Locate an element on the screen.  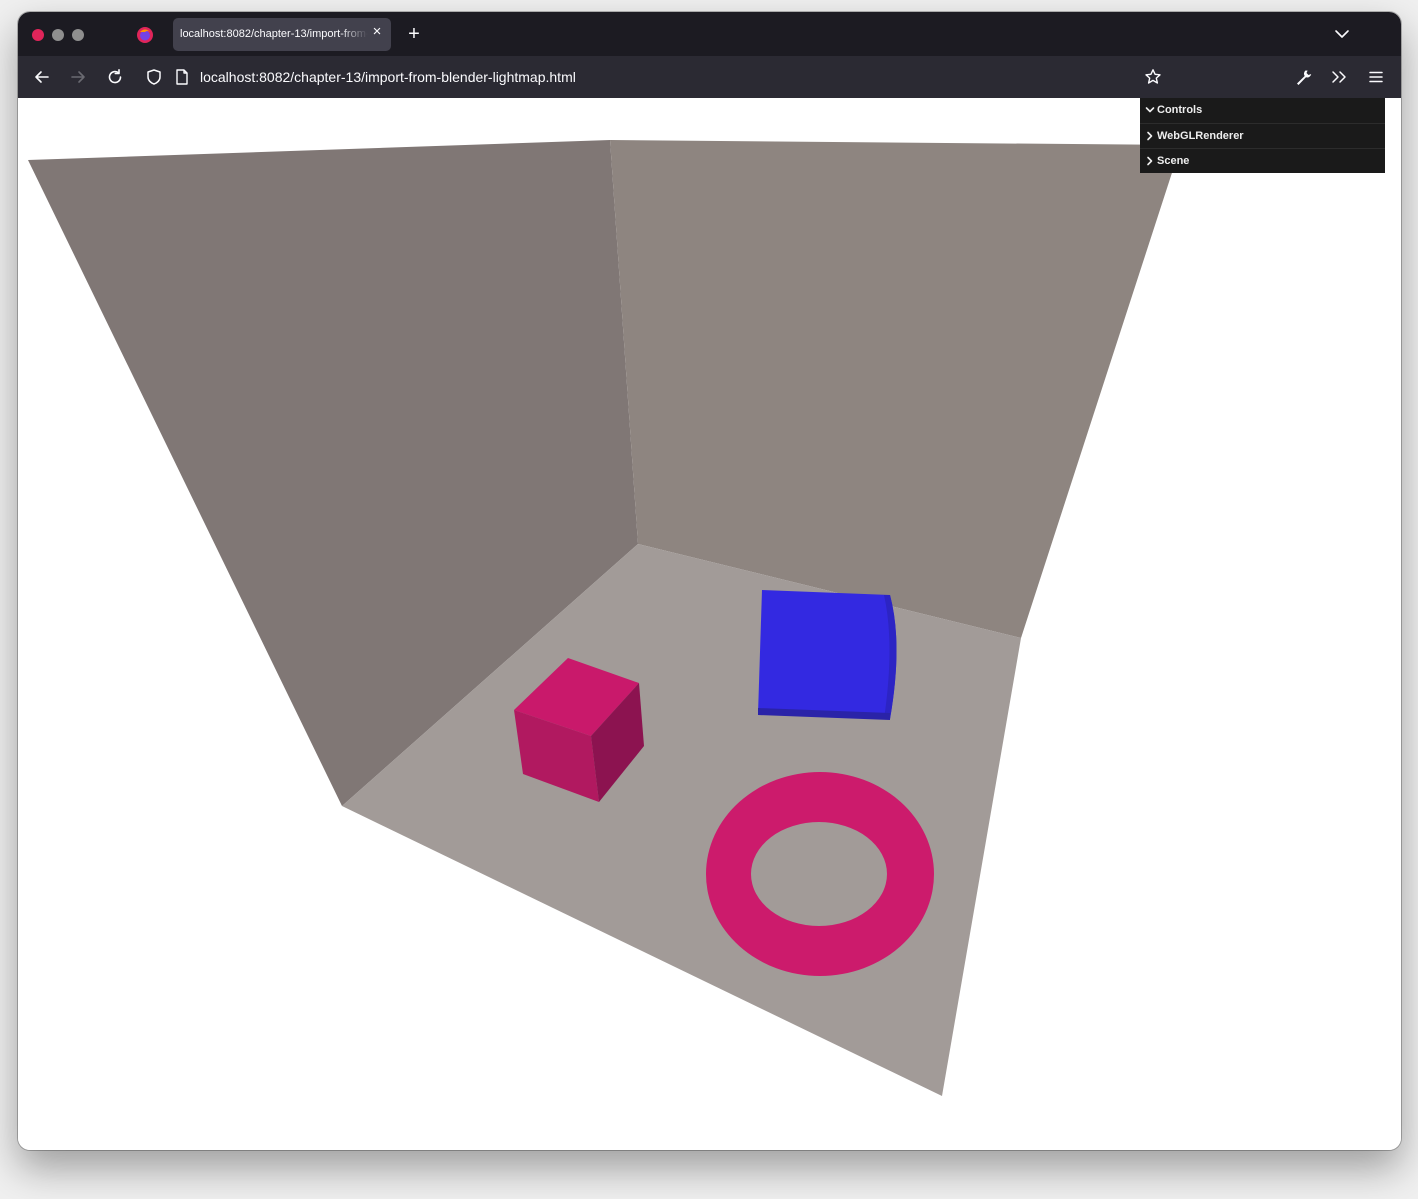
blue-cylinder is located at coordinates (827, 655).